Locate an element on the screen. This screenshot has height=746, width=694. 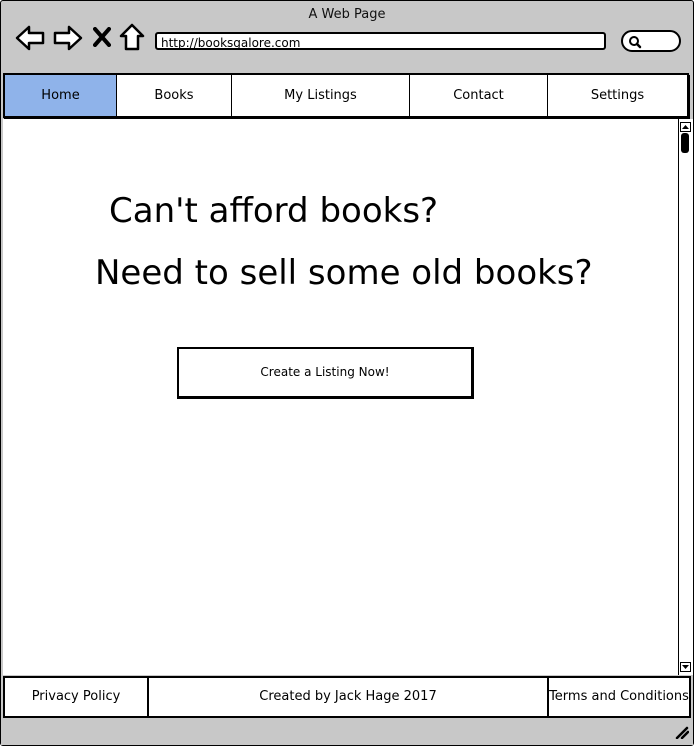
hero-headline-1: Can't afford books? is located at coordinates (274, 211).